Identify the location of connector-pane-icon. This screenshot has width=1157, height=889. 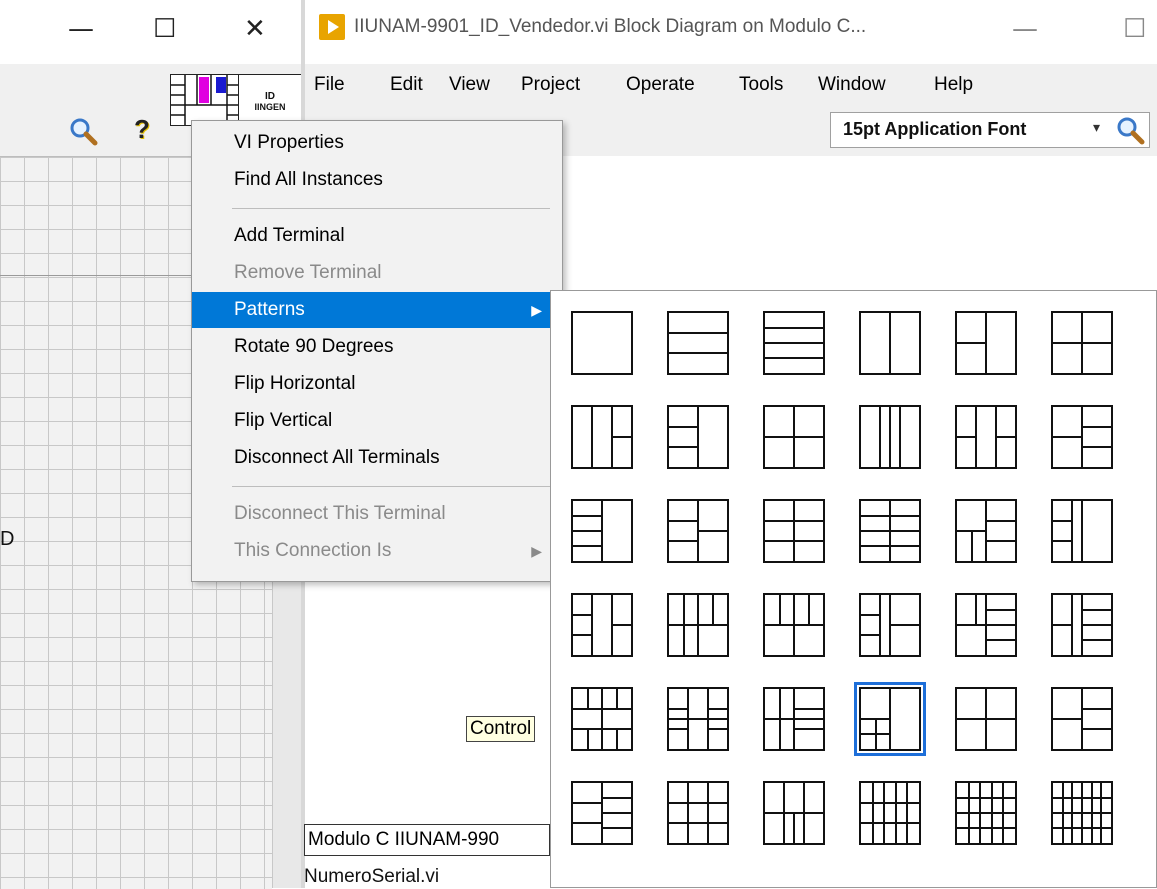
(205, 100).